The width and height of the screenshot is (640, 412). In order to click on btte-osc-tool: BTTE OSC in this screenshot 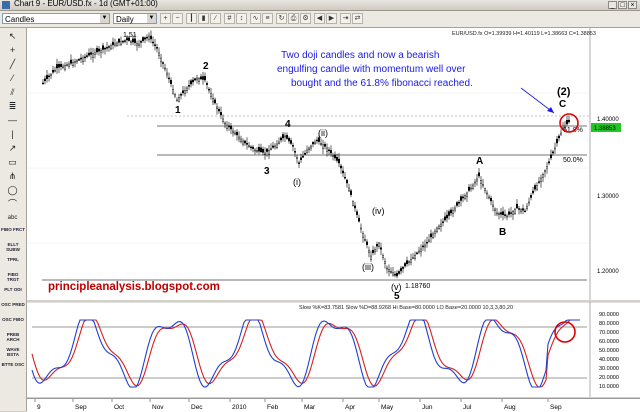, I will do `click(13, 364)`.